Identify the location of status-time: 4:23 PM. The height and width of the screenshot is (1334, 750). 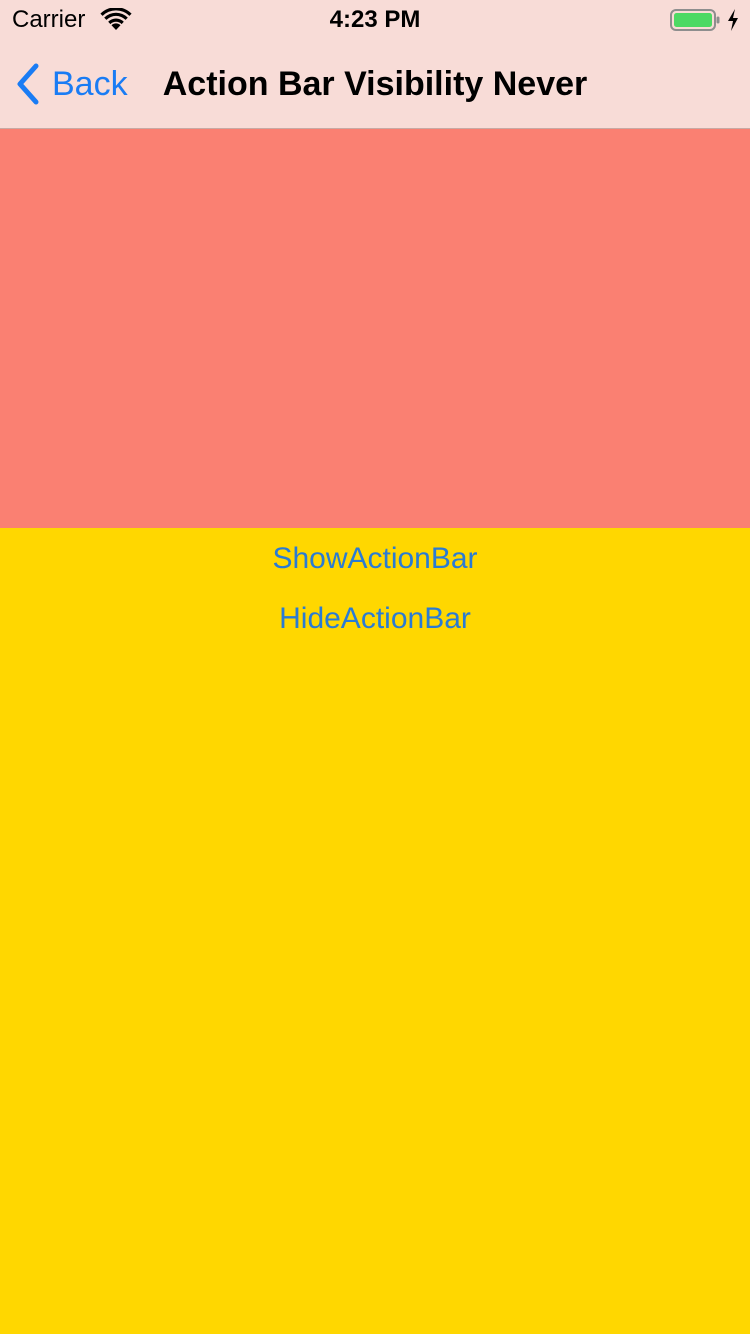
(375, 19).